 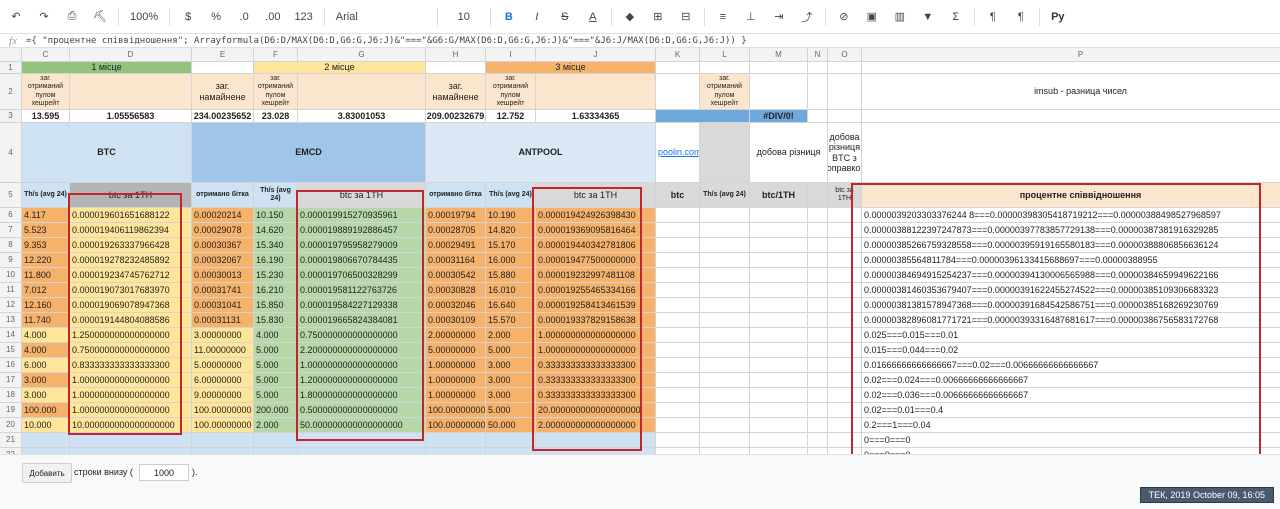 I want to click on data-cell-g: 0.000019889192886457, so click(x=362, y=230).